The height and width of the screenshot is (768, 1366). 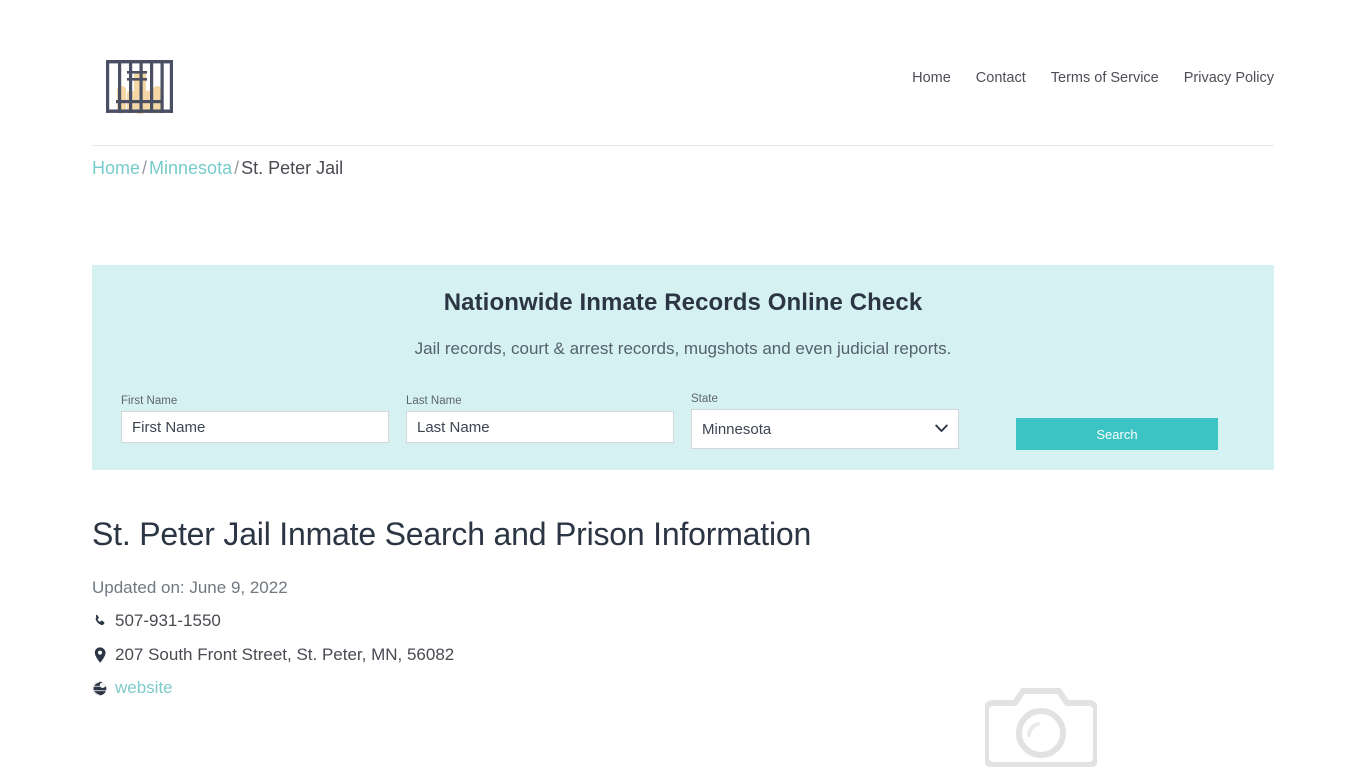 What do you see at coordinates (99, 621) in the screenshot?
I see `phone-icon` at bounding box center [99, 621].